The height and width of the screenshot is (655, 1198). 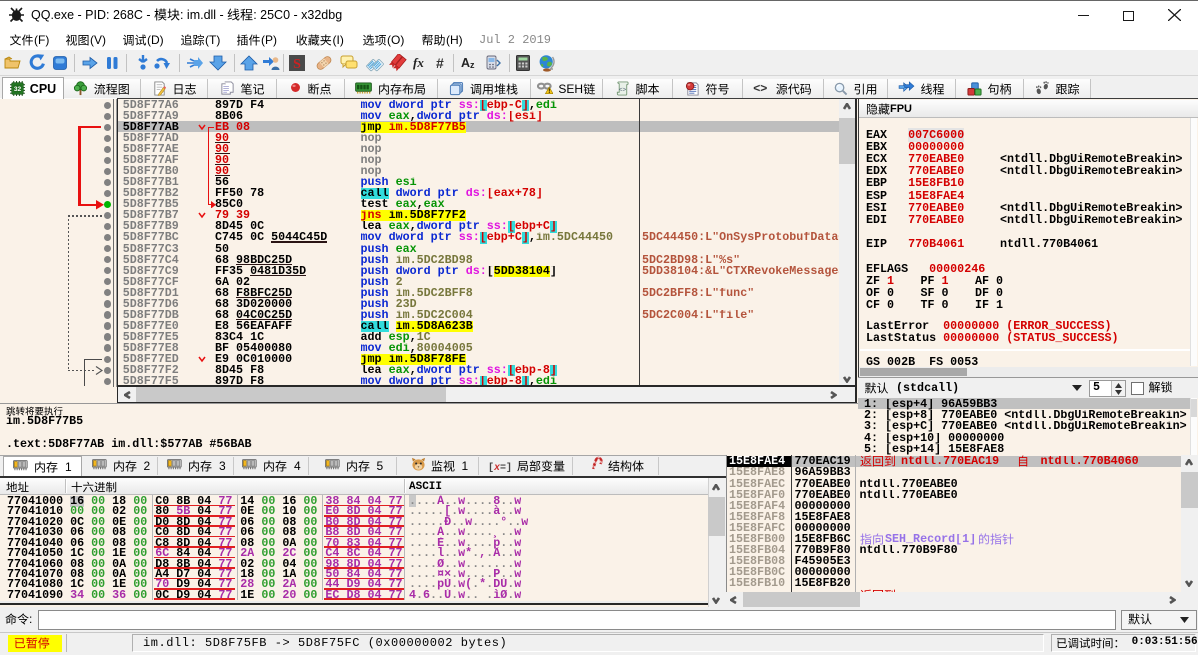 I want to click on svg-text: A, so click(x=465, y=63).